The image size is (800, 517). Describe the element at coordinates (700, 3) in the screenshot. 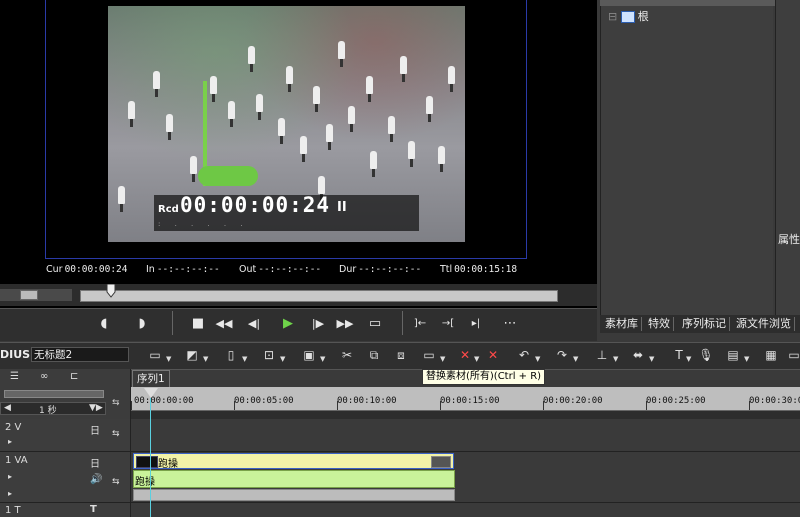

I see `panel-header` at that location.